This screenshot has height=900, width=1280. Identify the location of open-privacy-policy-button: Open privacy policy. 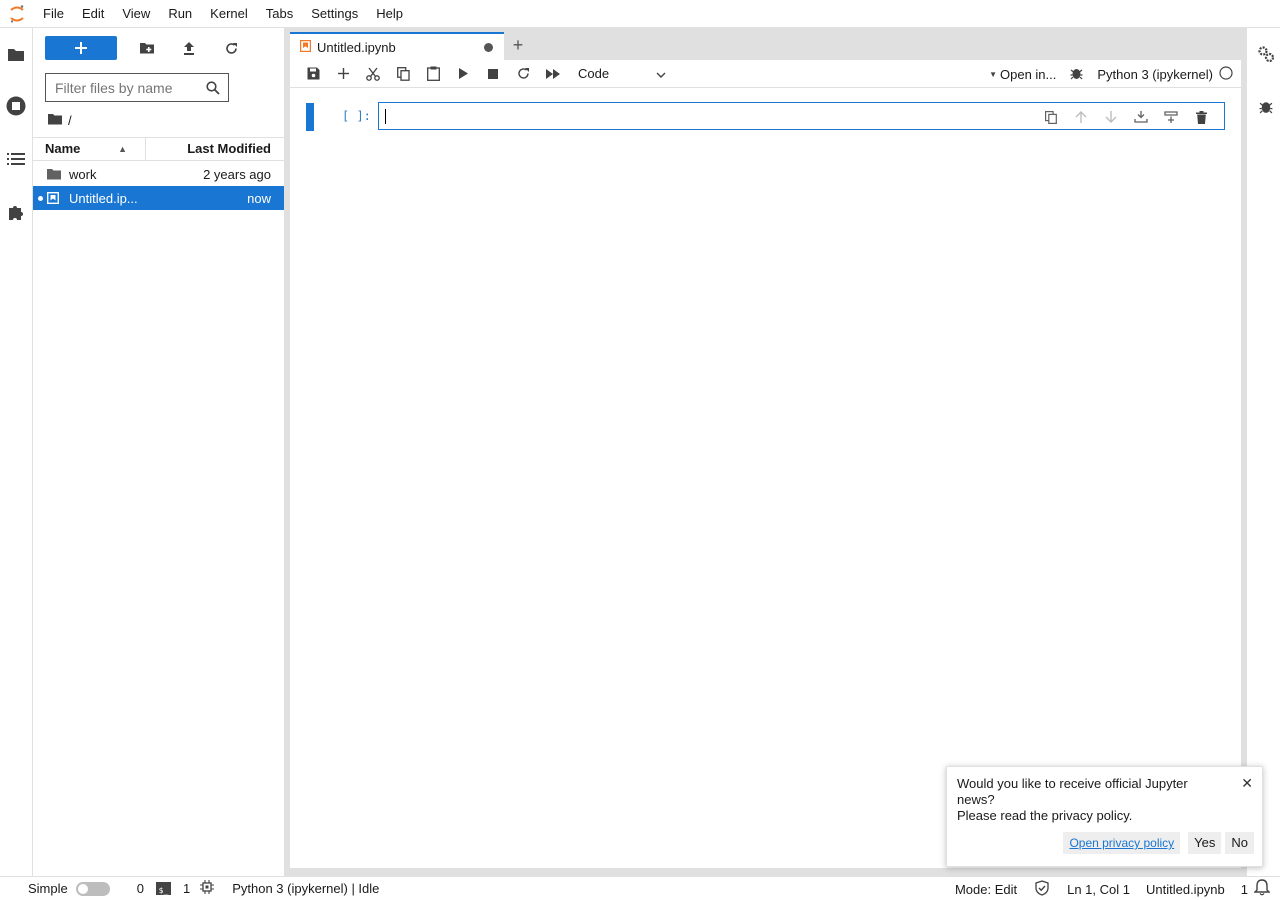
(1122, 843).